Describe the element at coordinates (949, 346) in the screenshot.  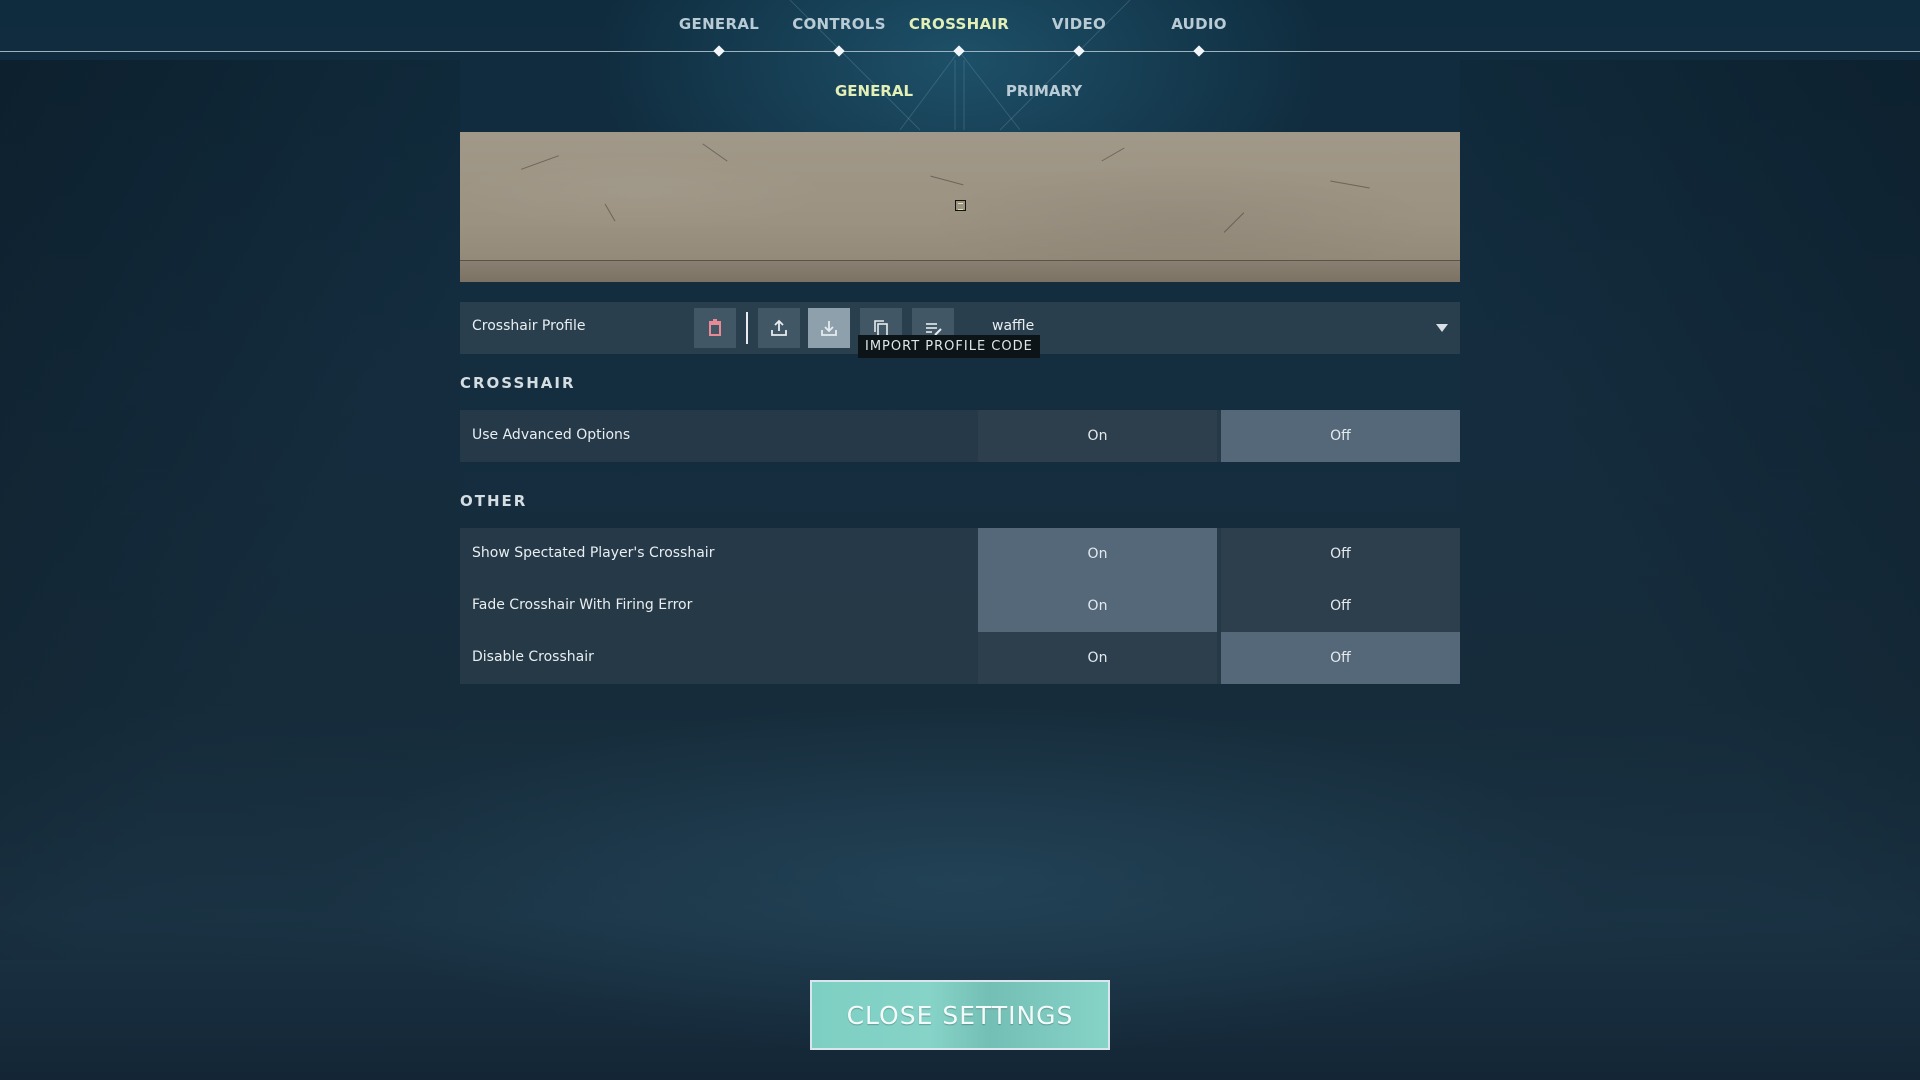
I see `import-profile-tooltip: IMPORT PROFILE CODE` at that location.